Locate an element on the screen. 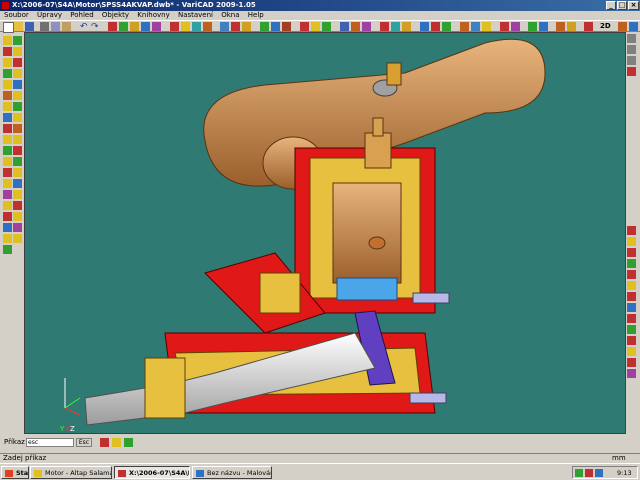 Image resolution: width=640 pixels, height=480 pixels. draw-tool-1-icon is located at coordinates (7, 40).